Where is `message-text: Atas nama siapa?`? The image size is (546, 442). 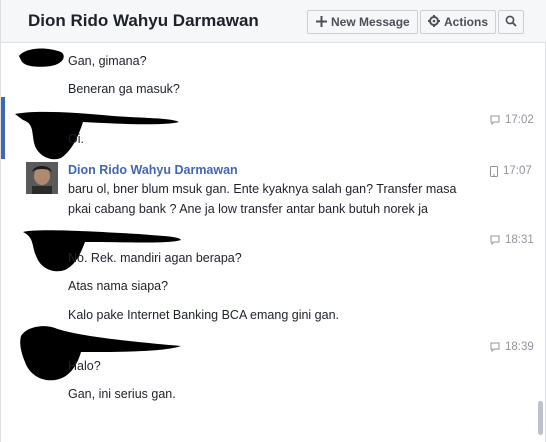 message-text: Atas nama siapa? is located at coordinates (118, 286).